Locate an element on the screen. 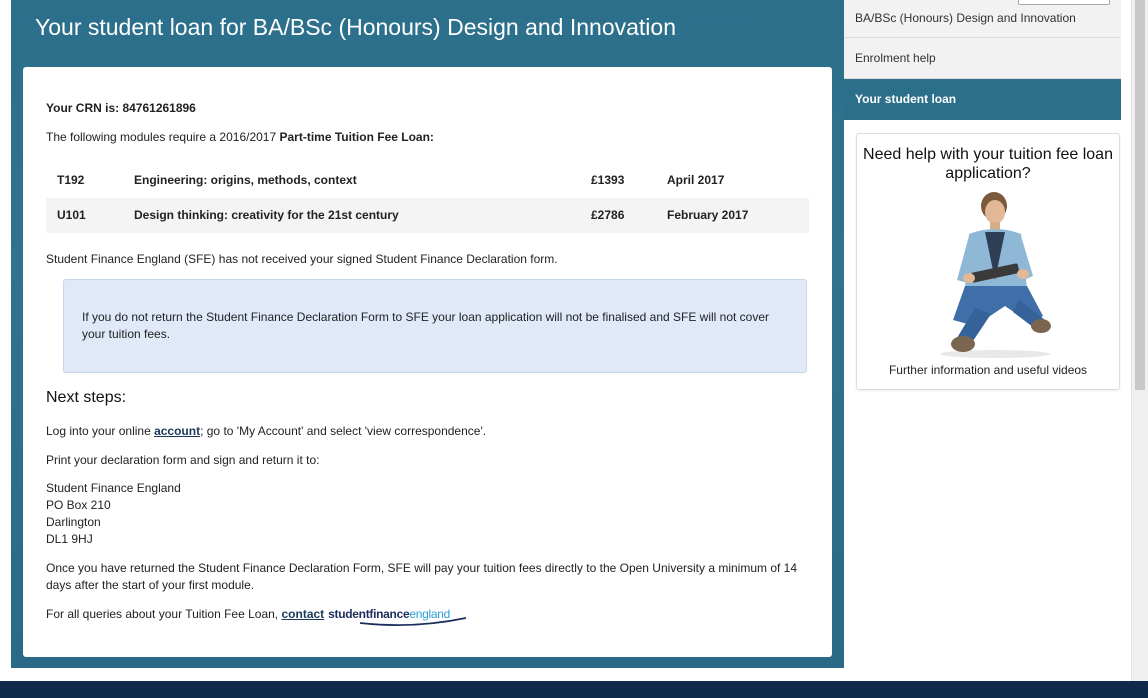 The image size is (1148, 698). step-login-text: Log into your online is located at coordinates (100, 431).